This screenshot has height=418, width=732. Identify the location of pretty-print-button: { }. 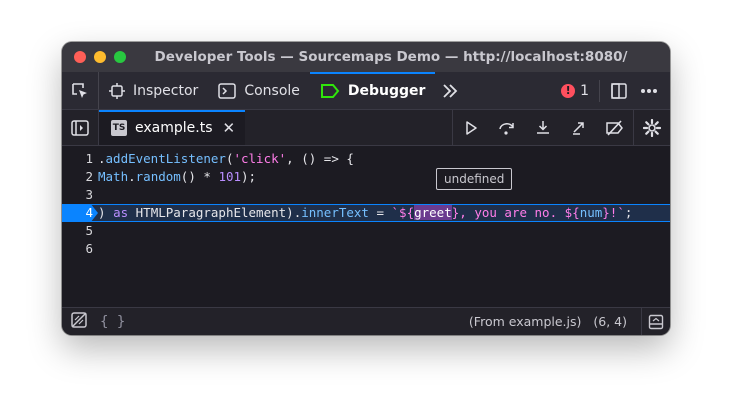
(112, 322).